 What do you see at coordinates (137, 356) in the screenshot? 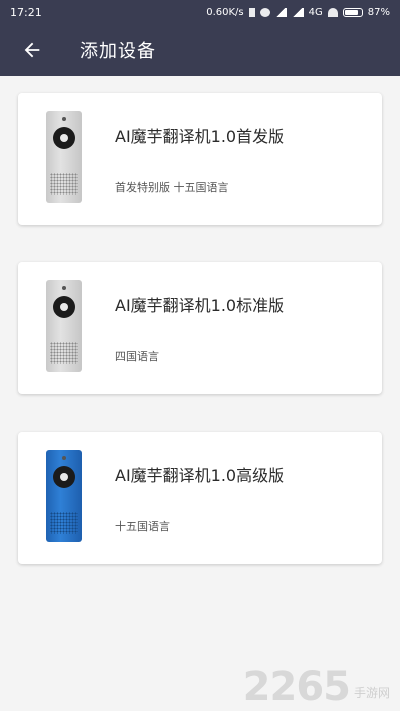
I see `device-description: 四国语言` at bounding box center [137, 356].